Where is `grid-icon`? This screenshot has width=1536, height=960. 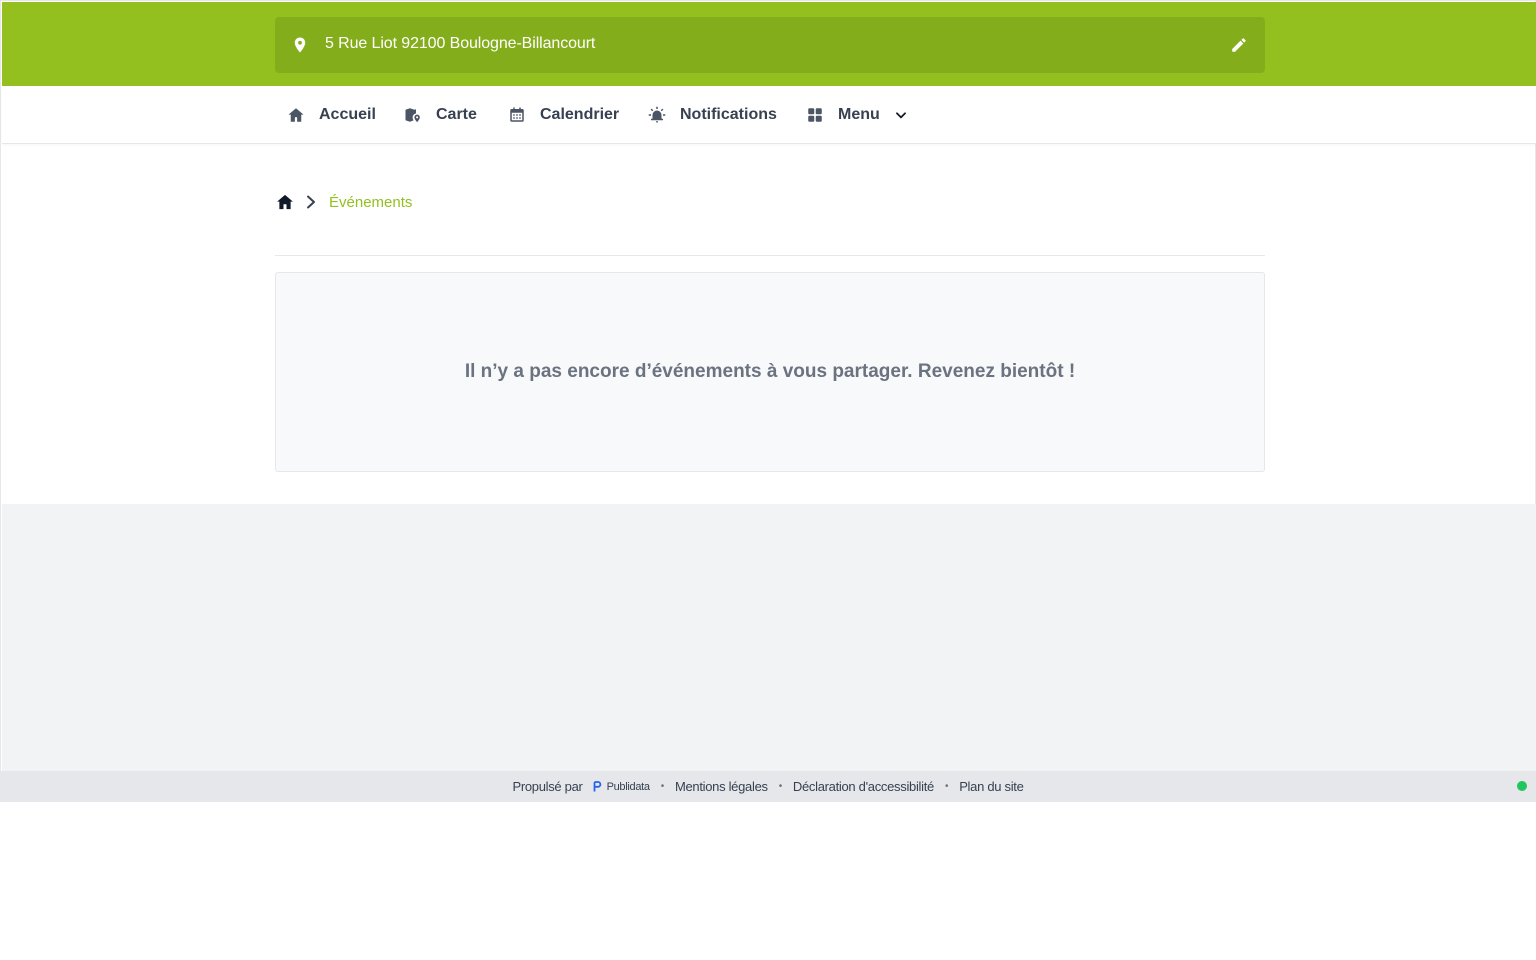
grid-icon is located at coordinates (815, 115).